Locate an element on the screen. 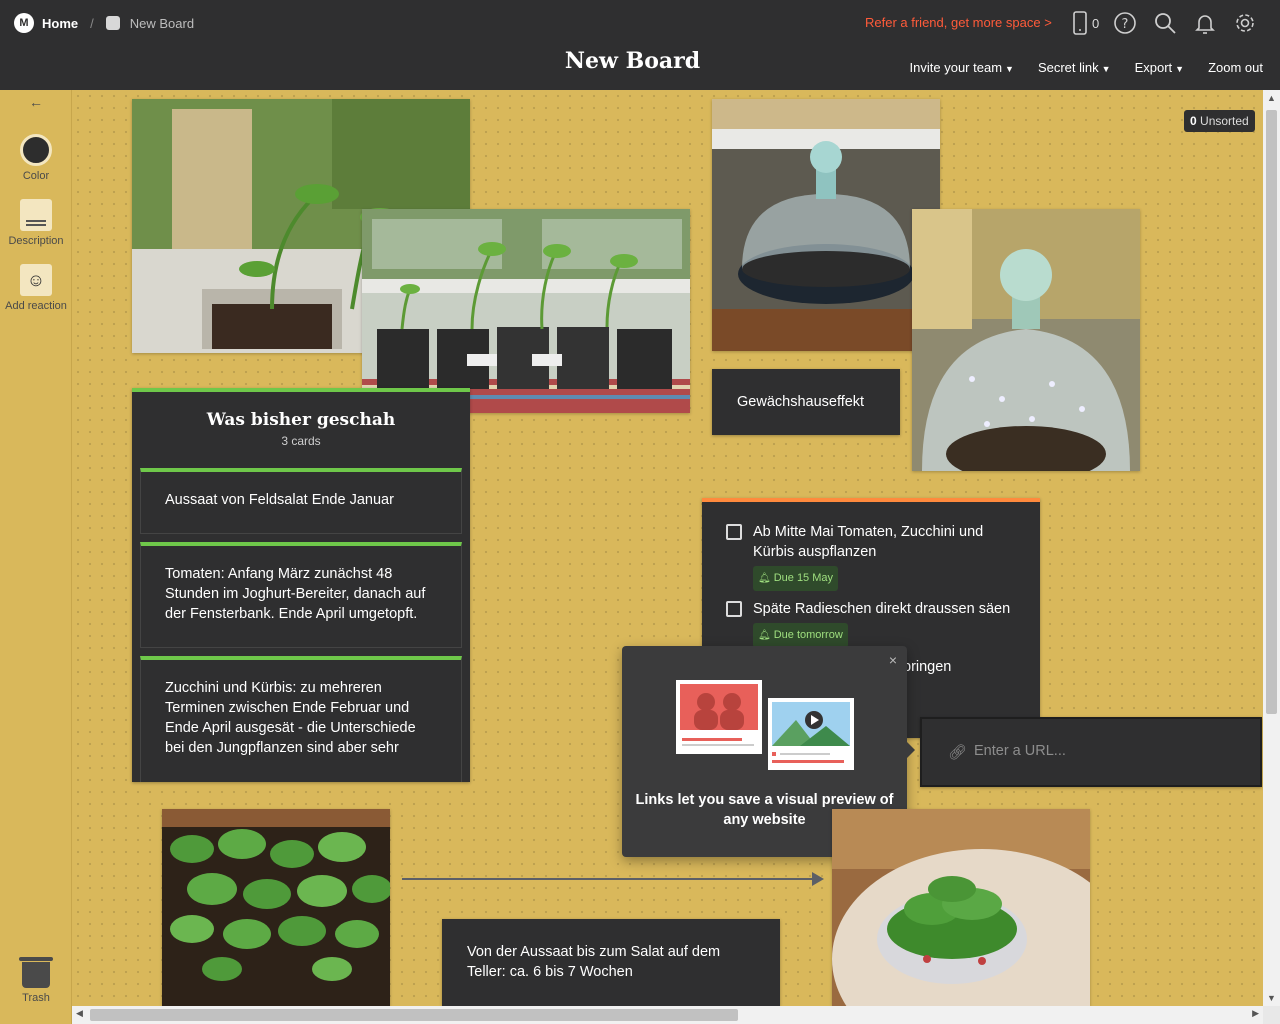 The image size is (1280, 1024). trash-tool: Trash is located at coordinates (36, 980).